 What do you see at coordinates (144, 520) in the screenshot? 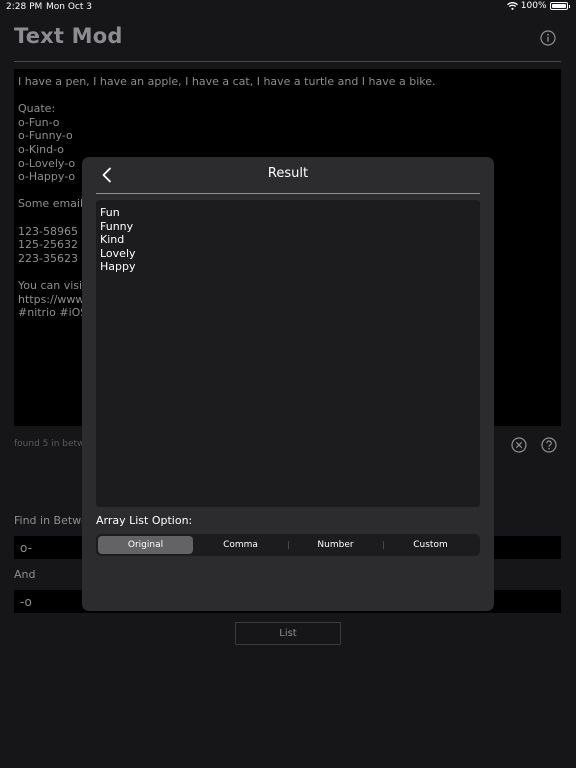
I see `array-list-option-label: Array List Option:` at bounding box center [144, 520].